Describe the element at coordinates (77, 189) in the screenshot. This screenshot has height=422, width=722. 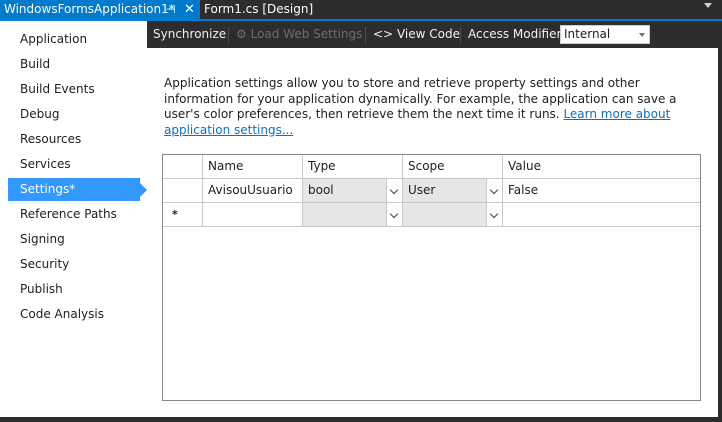
I see `sidebar-item-settings: Settings*` at that location.